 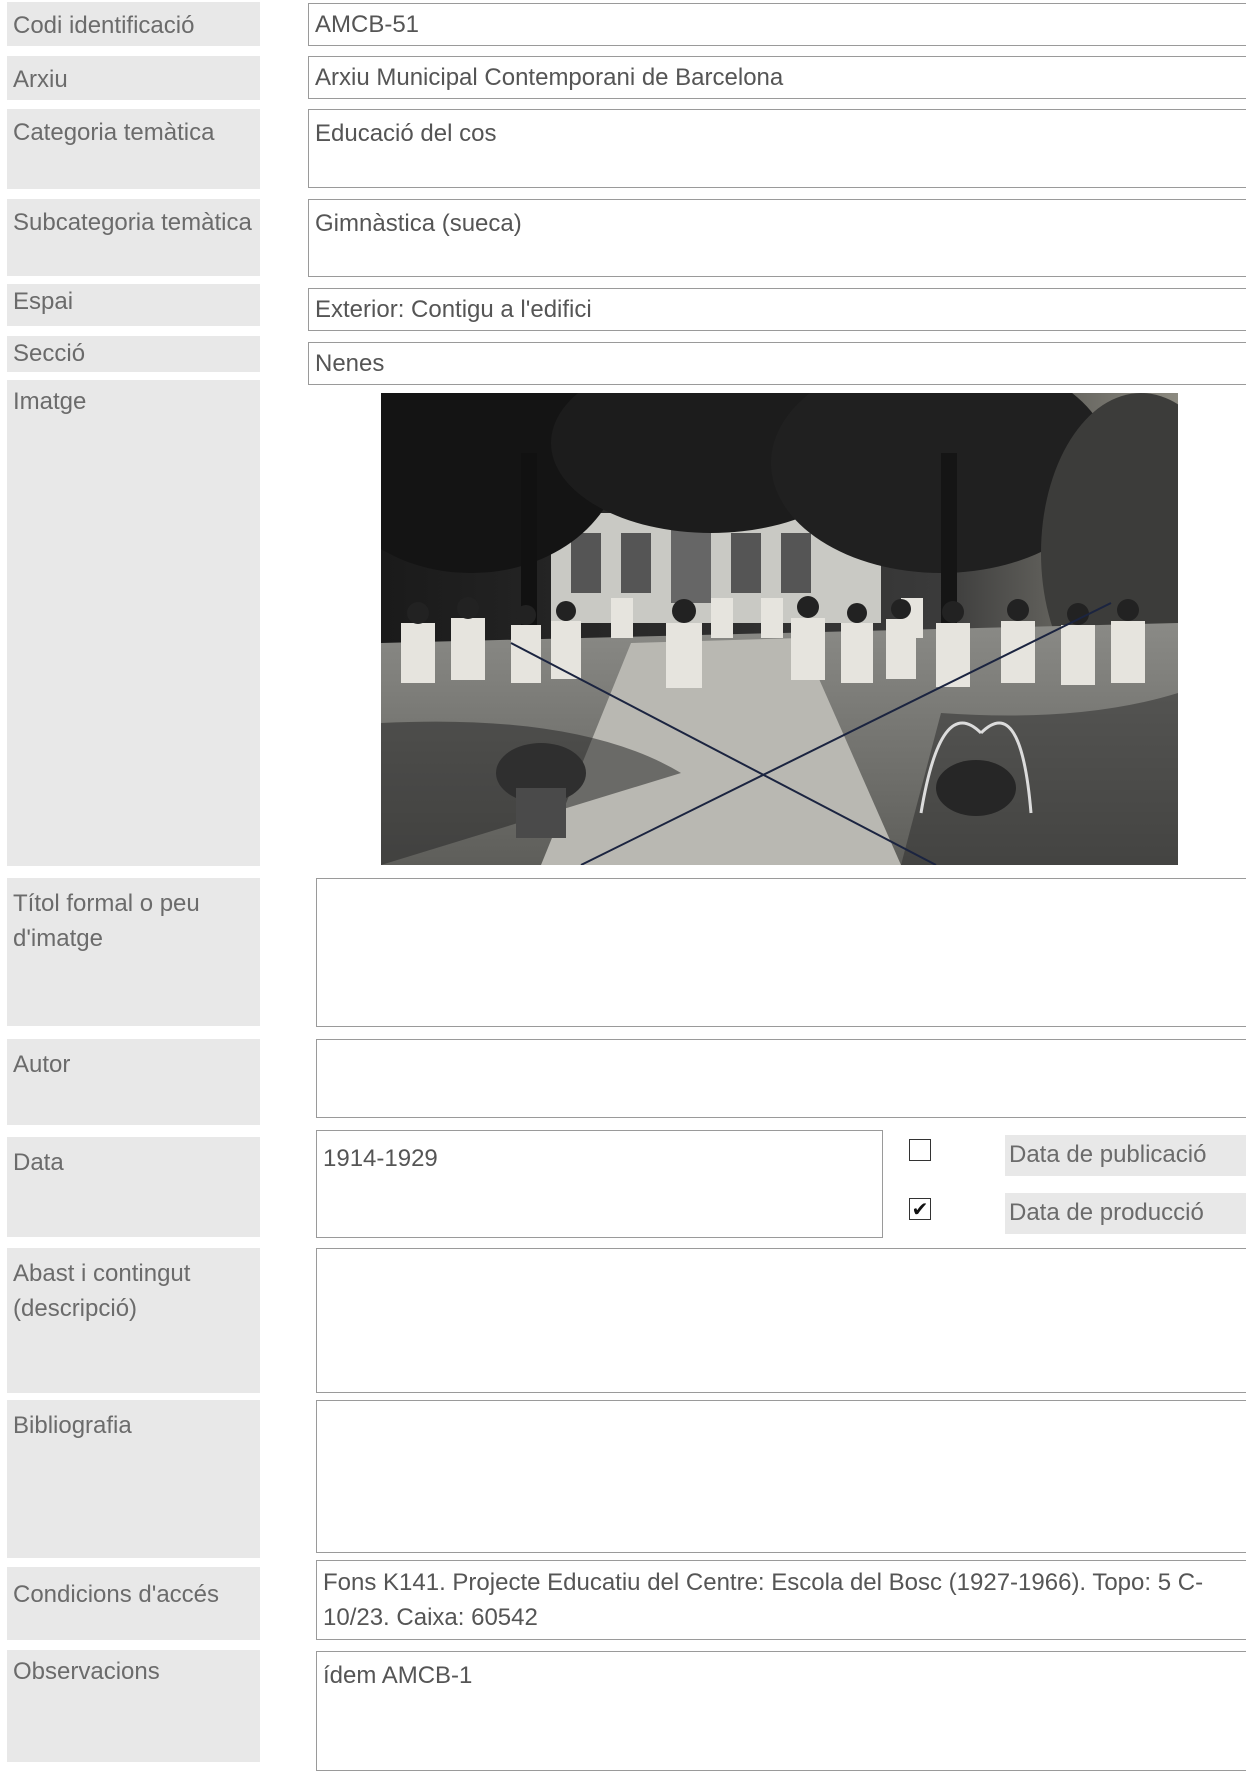 What do you see at coordinates (781, 1711) in the screenshot?
I see `observacions-field: ídem AMCB-1` at bounding box center [781, 1711].